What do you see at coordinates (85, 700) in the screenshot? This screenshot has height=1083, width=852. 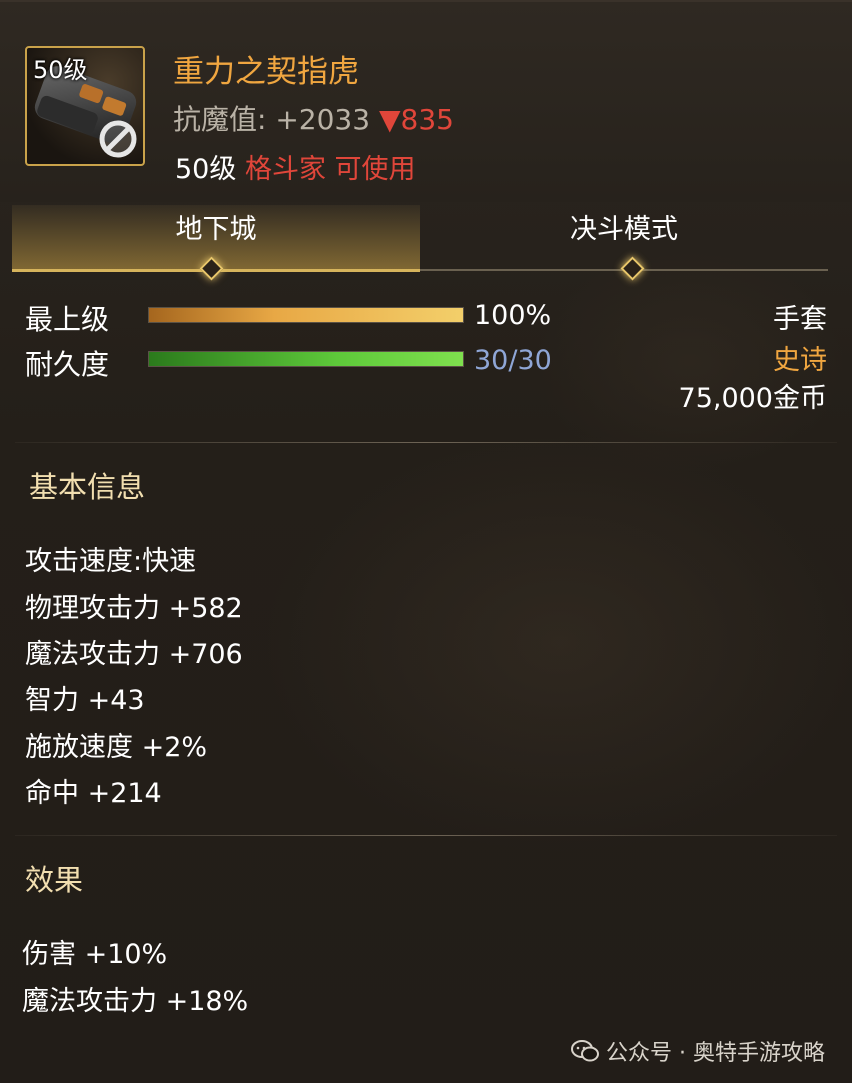 I see `stat-intelligence: 智力 +43` at bounding box center [85, 700].